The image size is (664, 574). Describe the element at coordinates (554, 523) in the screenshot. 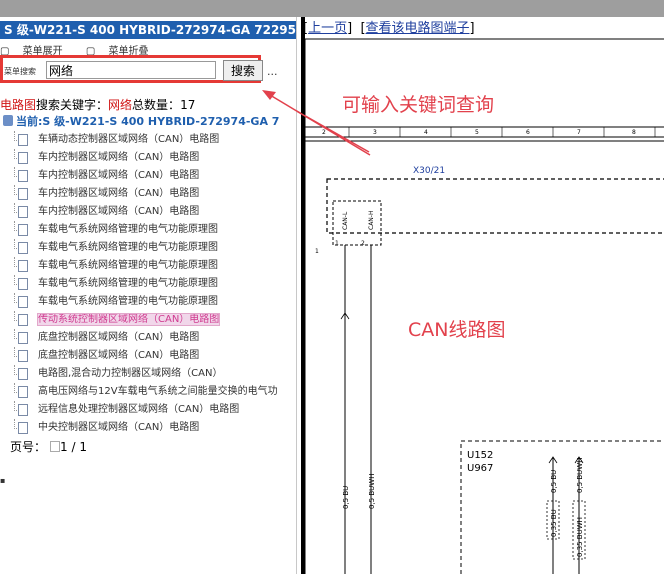

I see `wire-label: 0,35 BU` at that location.